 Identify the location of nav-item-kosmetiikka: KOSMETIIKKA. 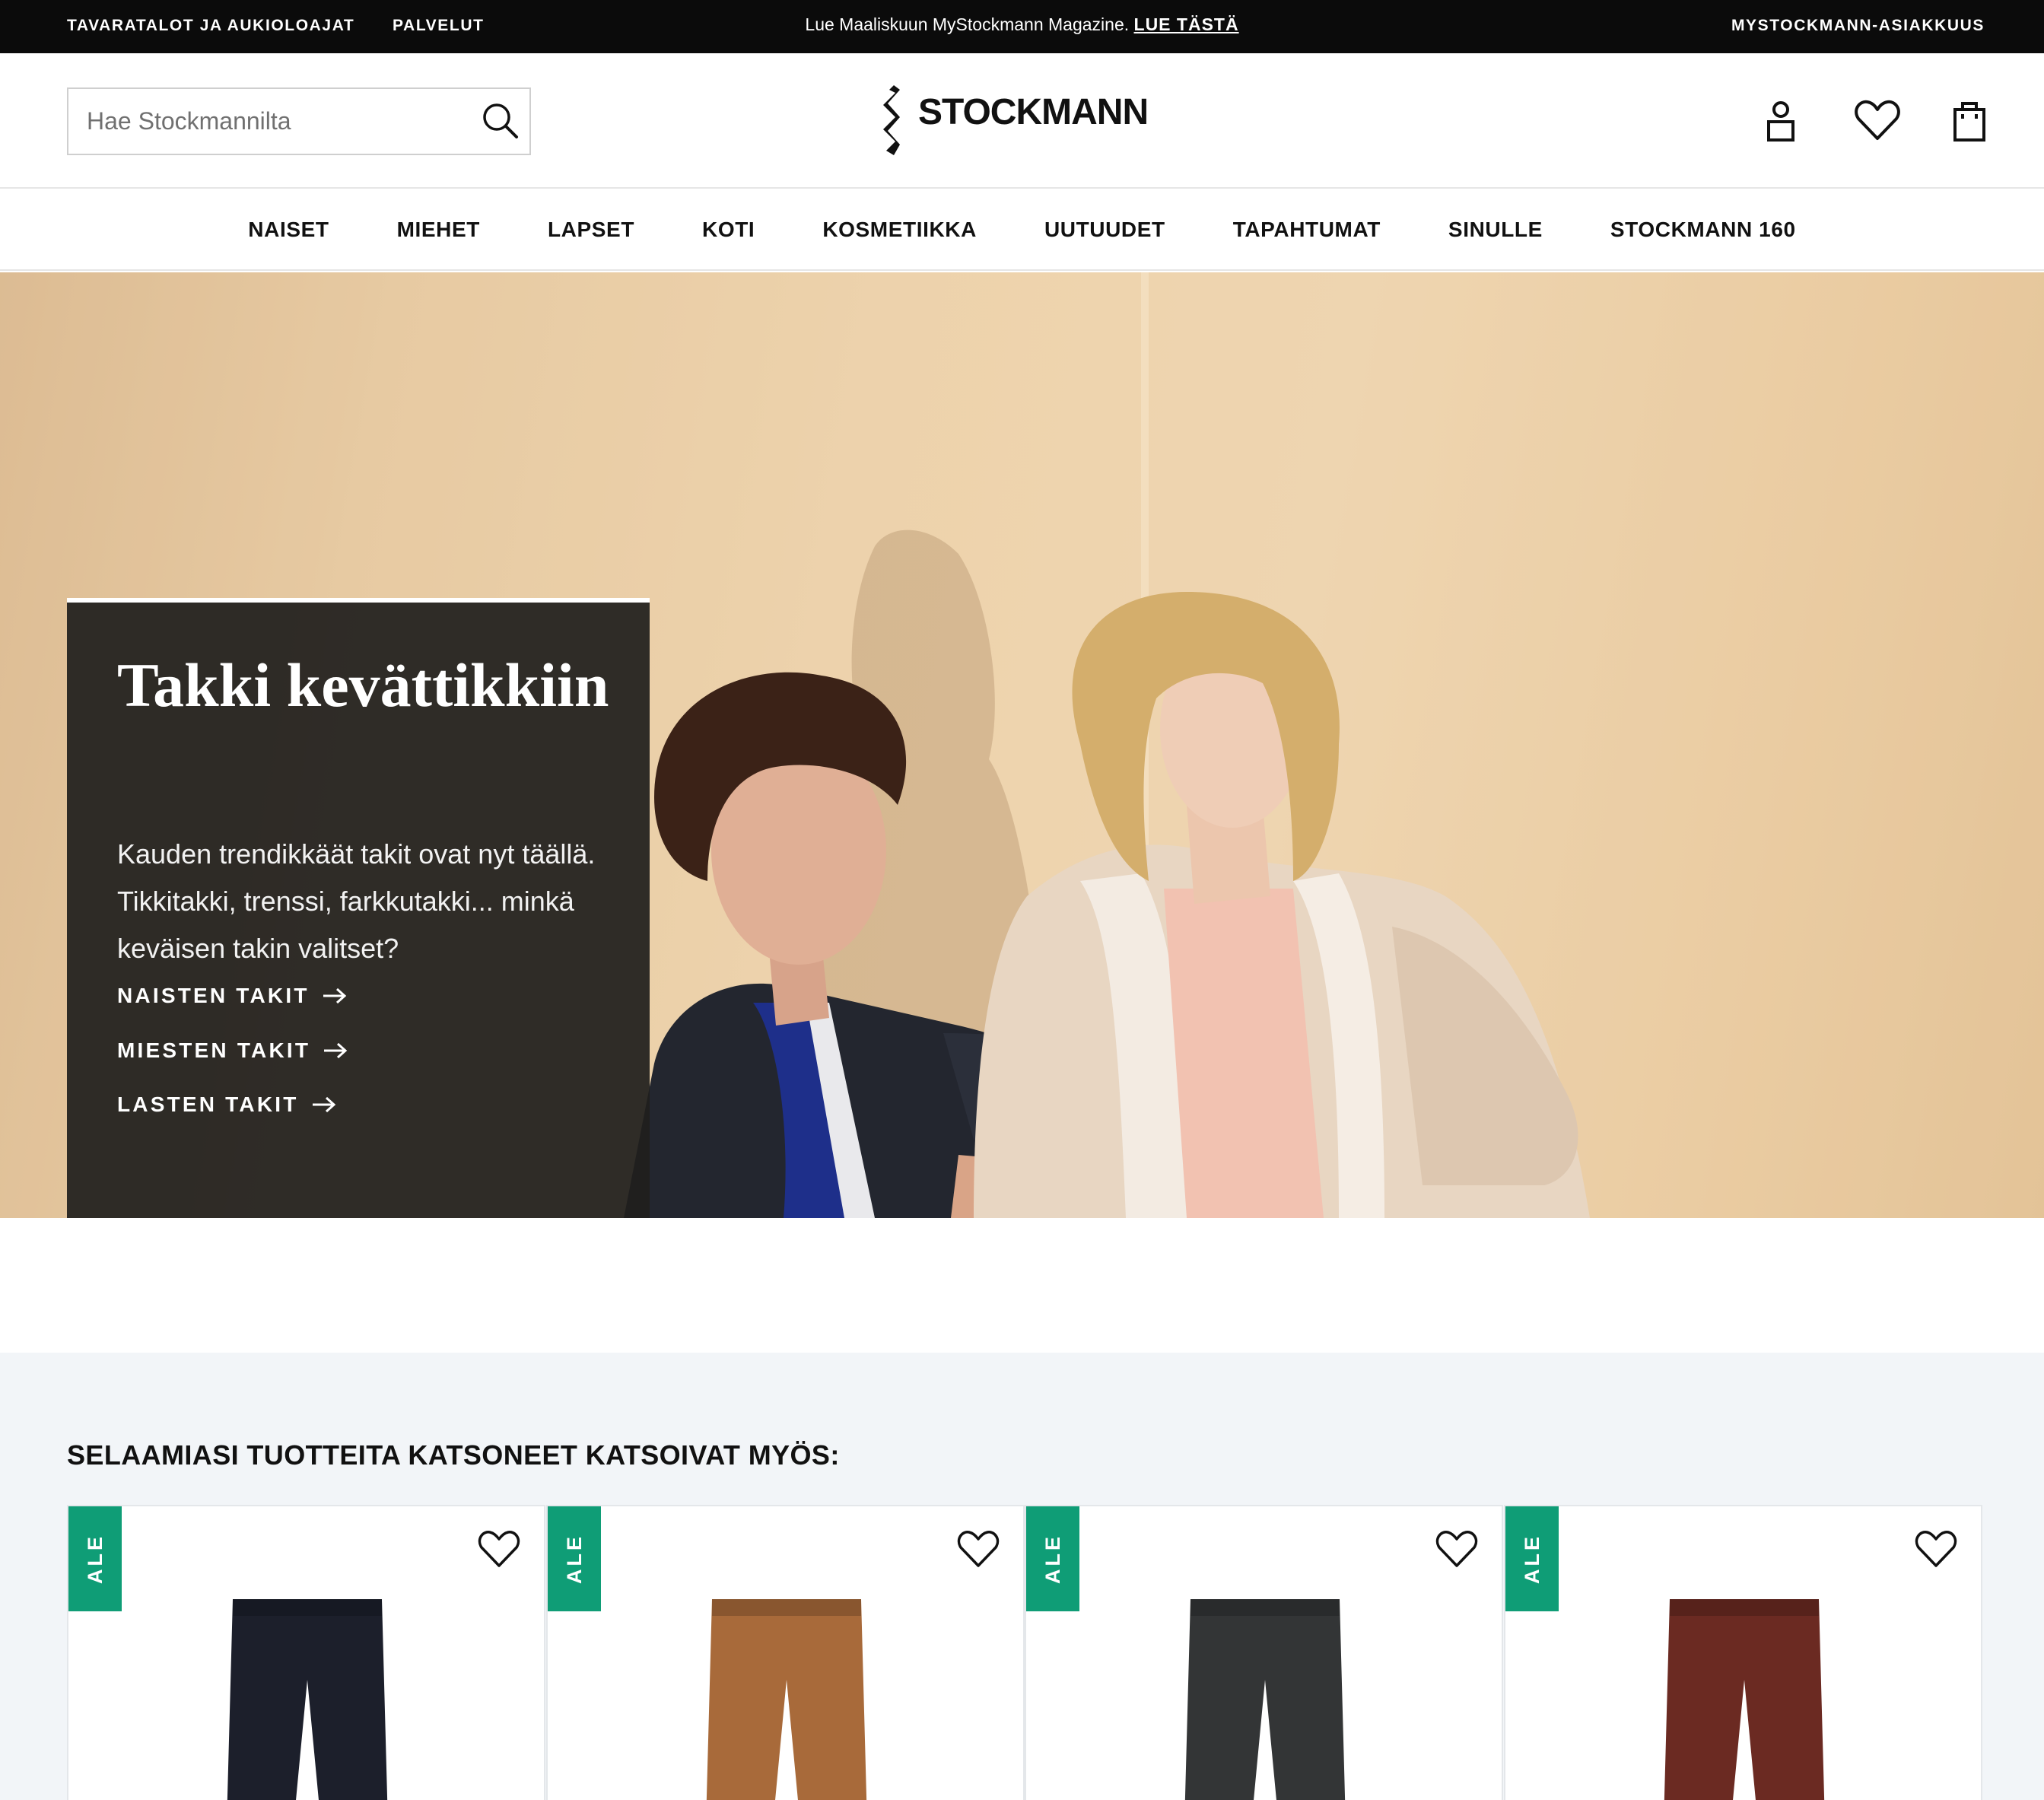
(899, 230).